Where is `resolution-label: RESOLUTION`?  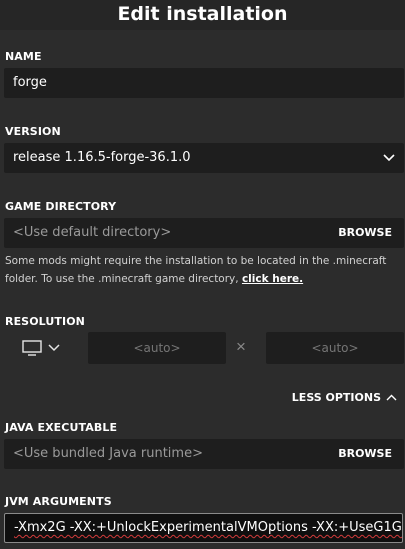 resolution-label: RESOLUTION is located at coordinates (45, 321).